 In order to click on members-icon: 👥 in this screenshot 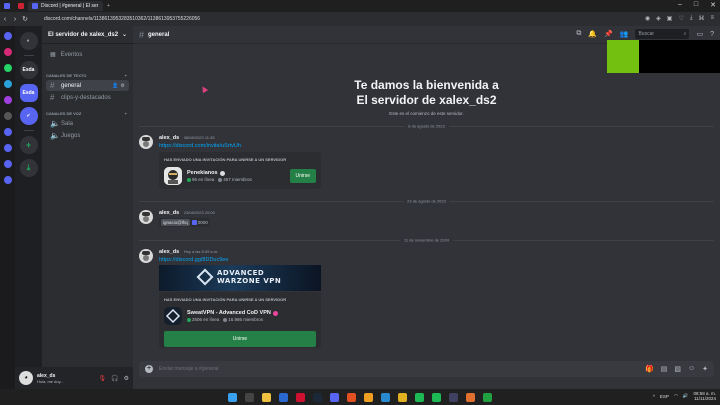, I will do `click(624, 34)`.